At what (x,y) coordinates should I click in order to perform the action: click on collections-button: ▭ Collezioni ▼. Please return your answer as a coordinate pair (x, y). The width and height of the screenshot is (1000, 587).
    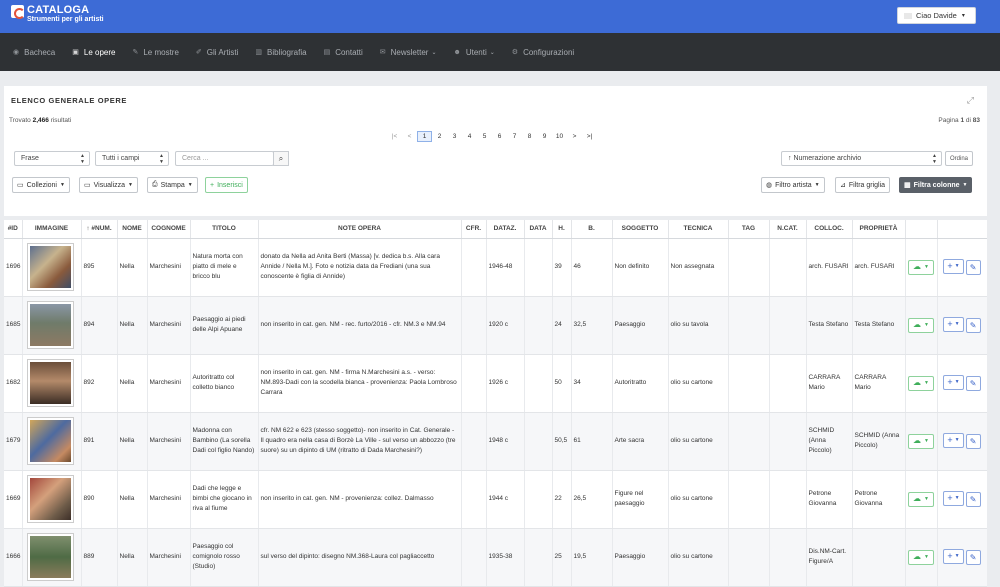
    Looking at the image, I should click on (41, 185).